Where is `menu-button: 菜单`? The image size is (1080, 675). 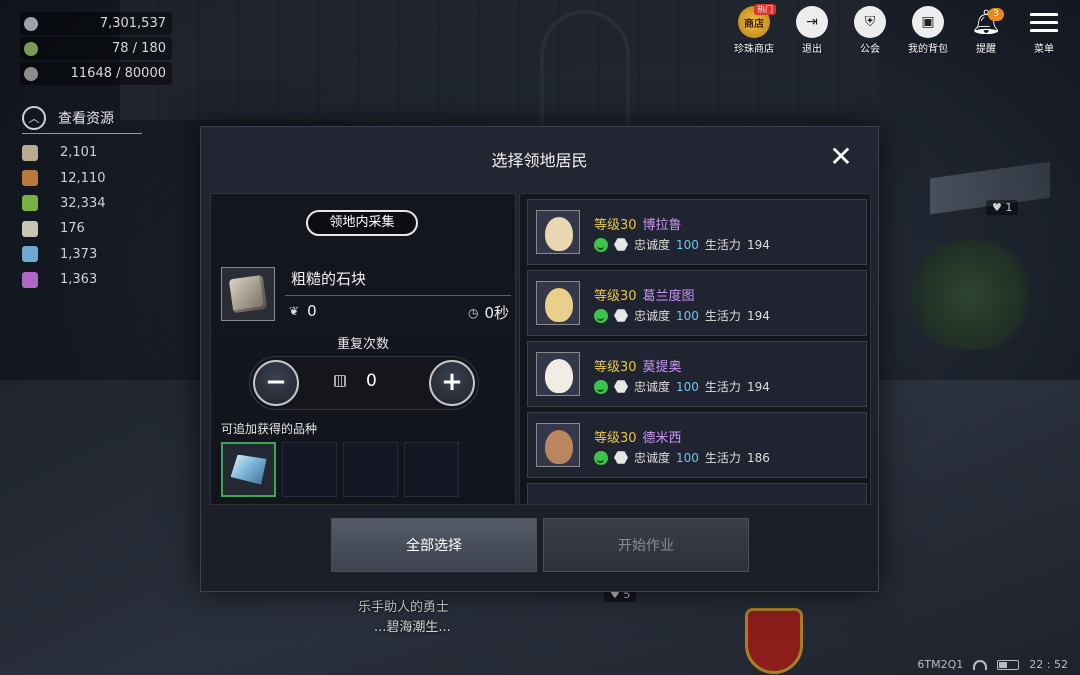 menu-button: 菜单 is located at coordinates (1044, 30).